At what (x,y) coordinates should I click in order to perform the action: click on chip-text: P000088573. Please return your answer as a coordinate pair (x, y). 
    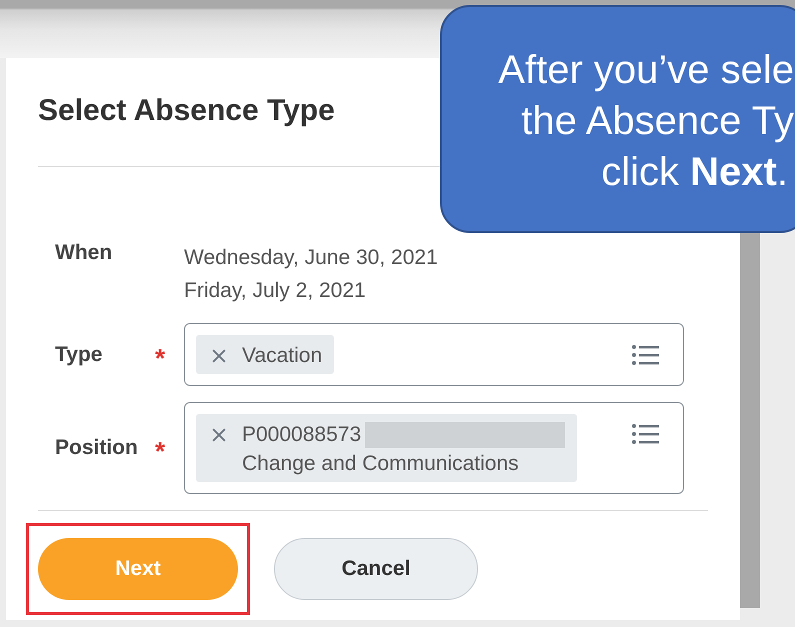
    Looking at the image, I should click on (302, 435).